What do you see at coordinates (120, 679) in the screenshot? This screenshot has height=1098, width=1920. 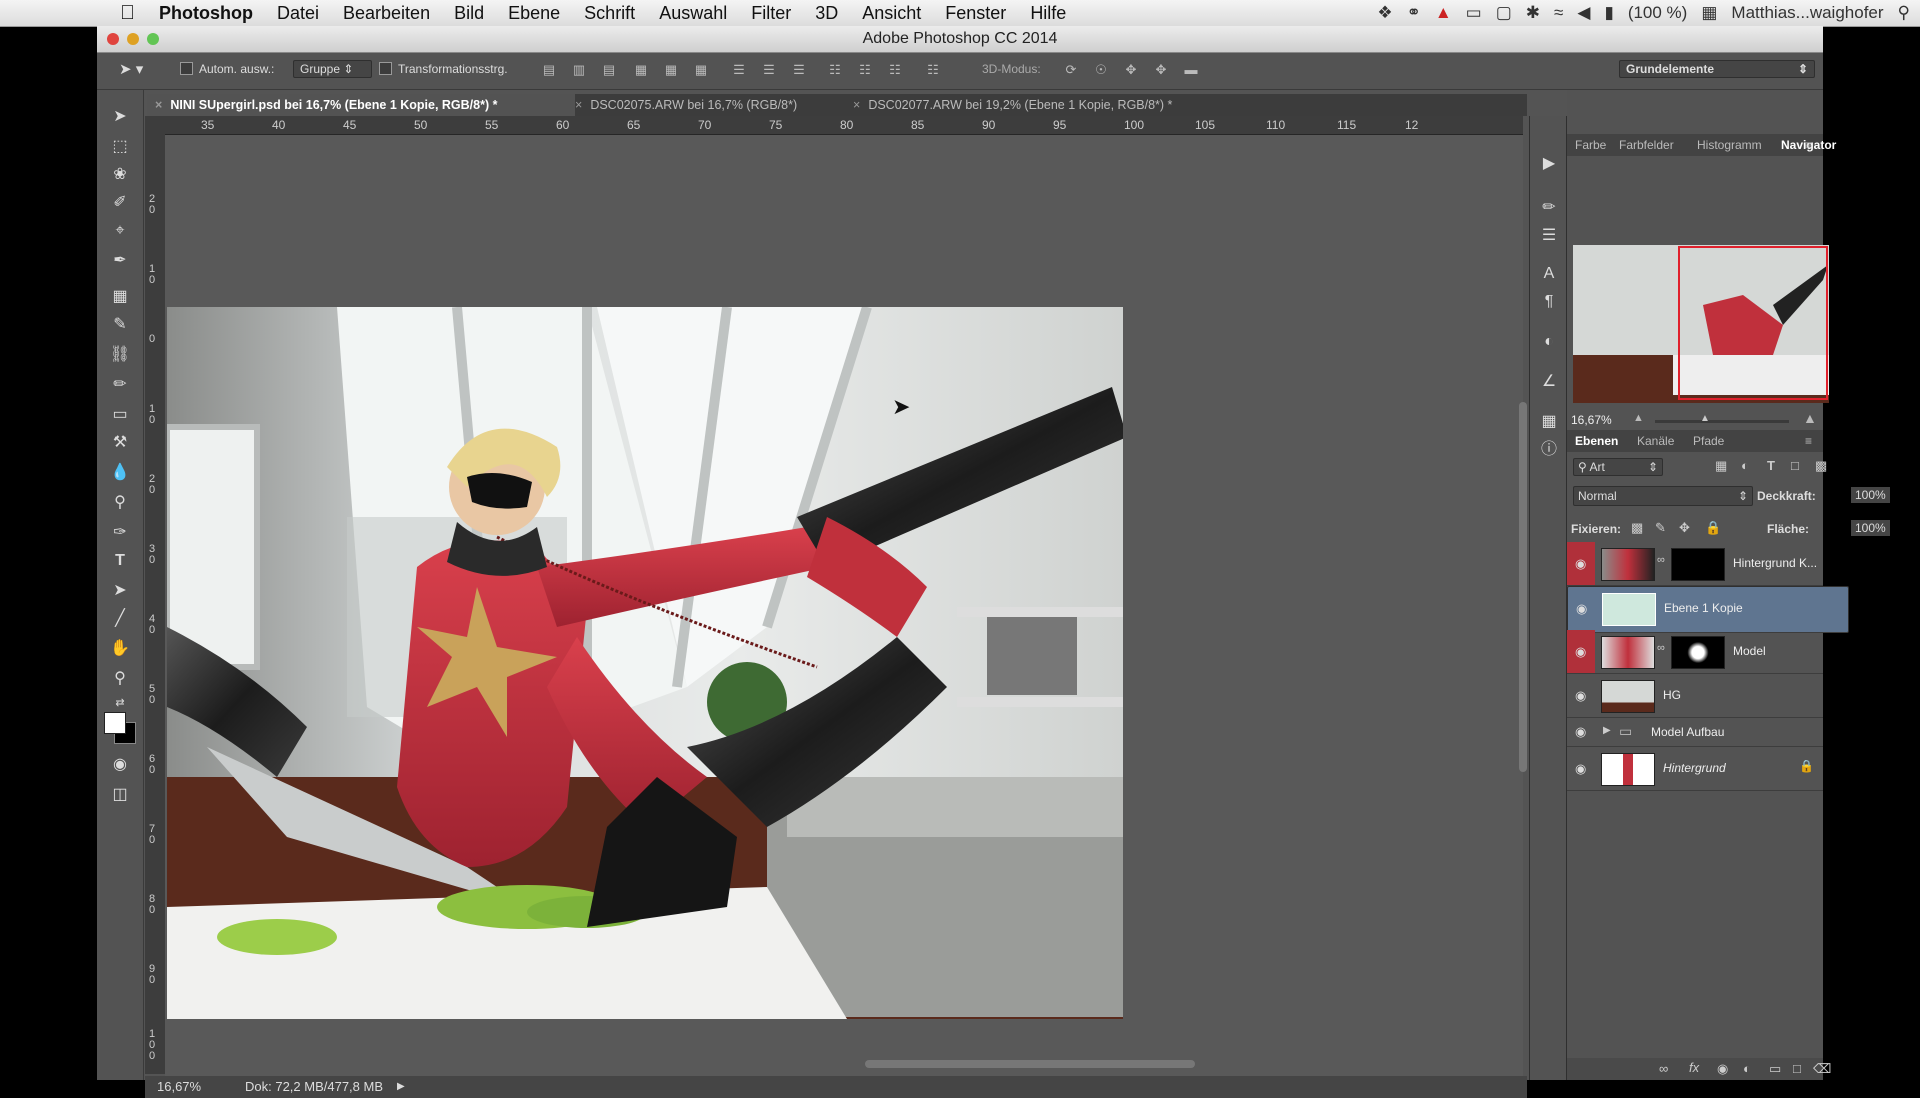 I see `zoom-tool-icon: ⚲` at bounding box center [120, 679].